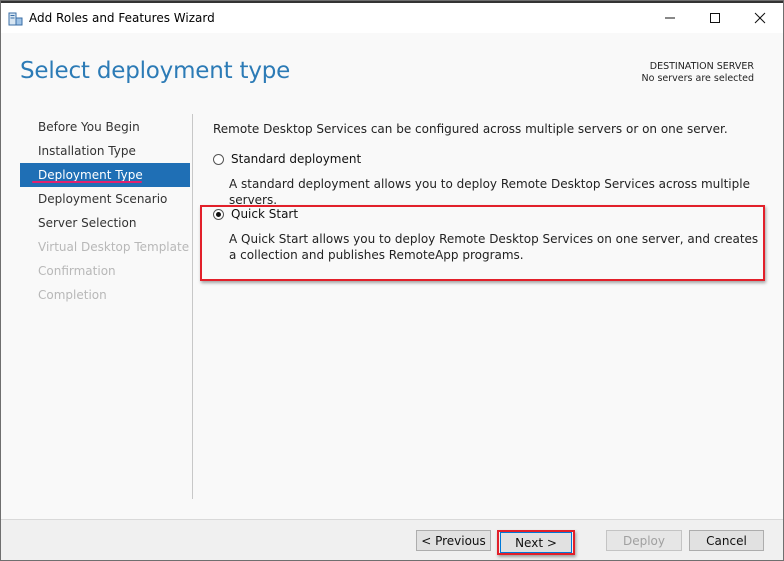  Describe the element at coordinates (296, 159) in the screenshot. I see `standard-deployment-label: Standard deployment` at that location.